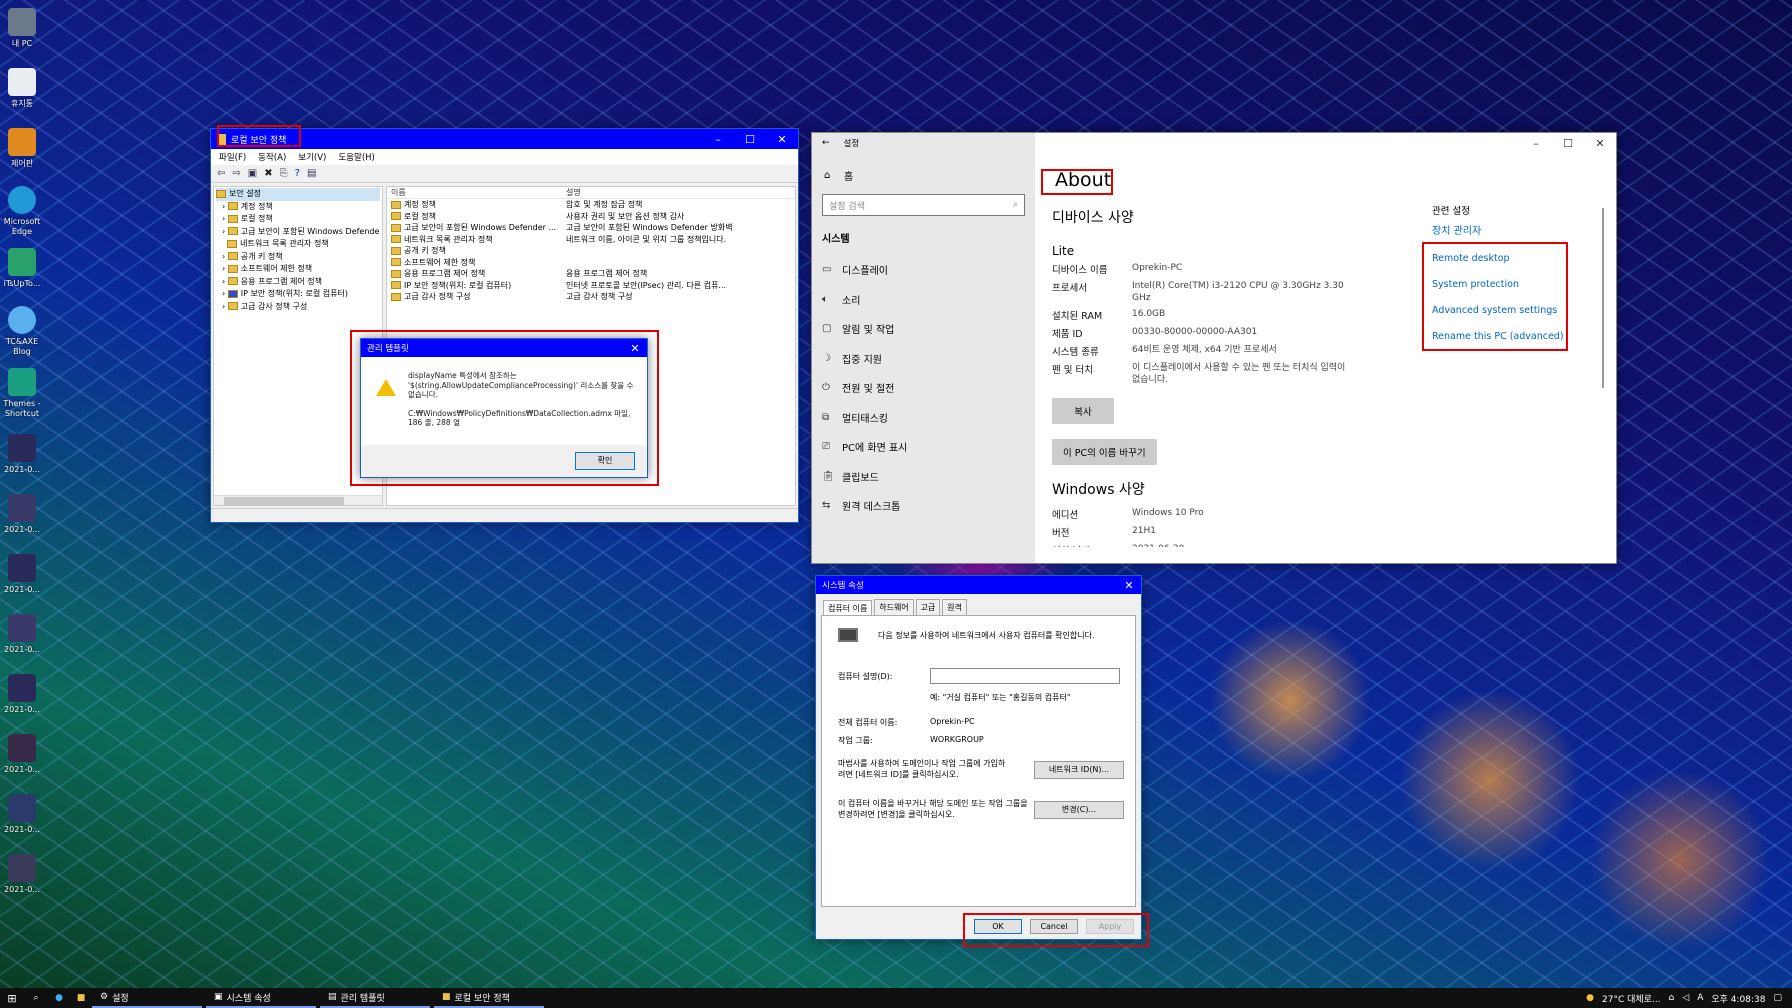 The height and width of the screenshot is (1008, 1792). What do you see at coordinates (474, 192) in the screenshot?
I see `column-header-name: 이름` at bounding box center [474, 192].